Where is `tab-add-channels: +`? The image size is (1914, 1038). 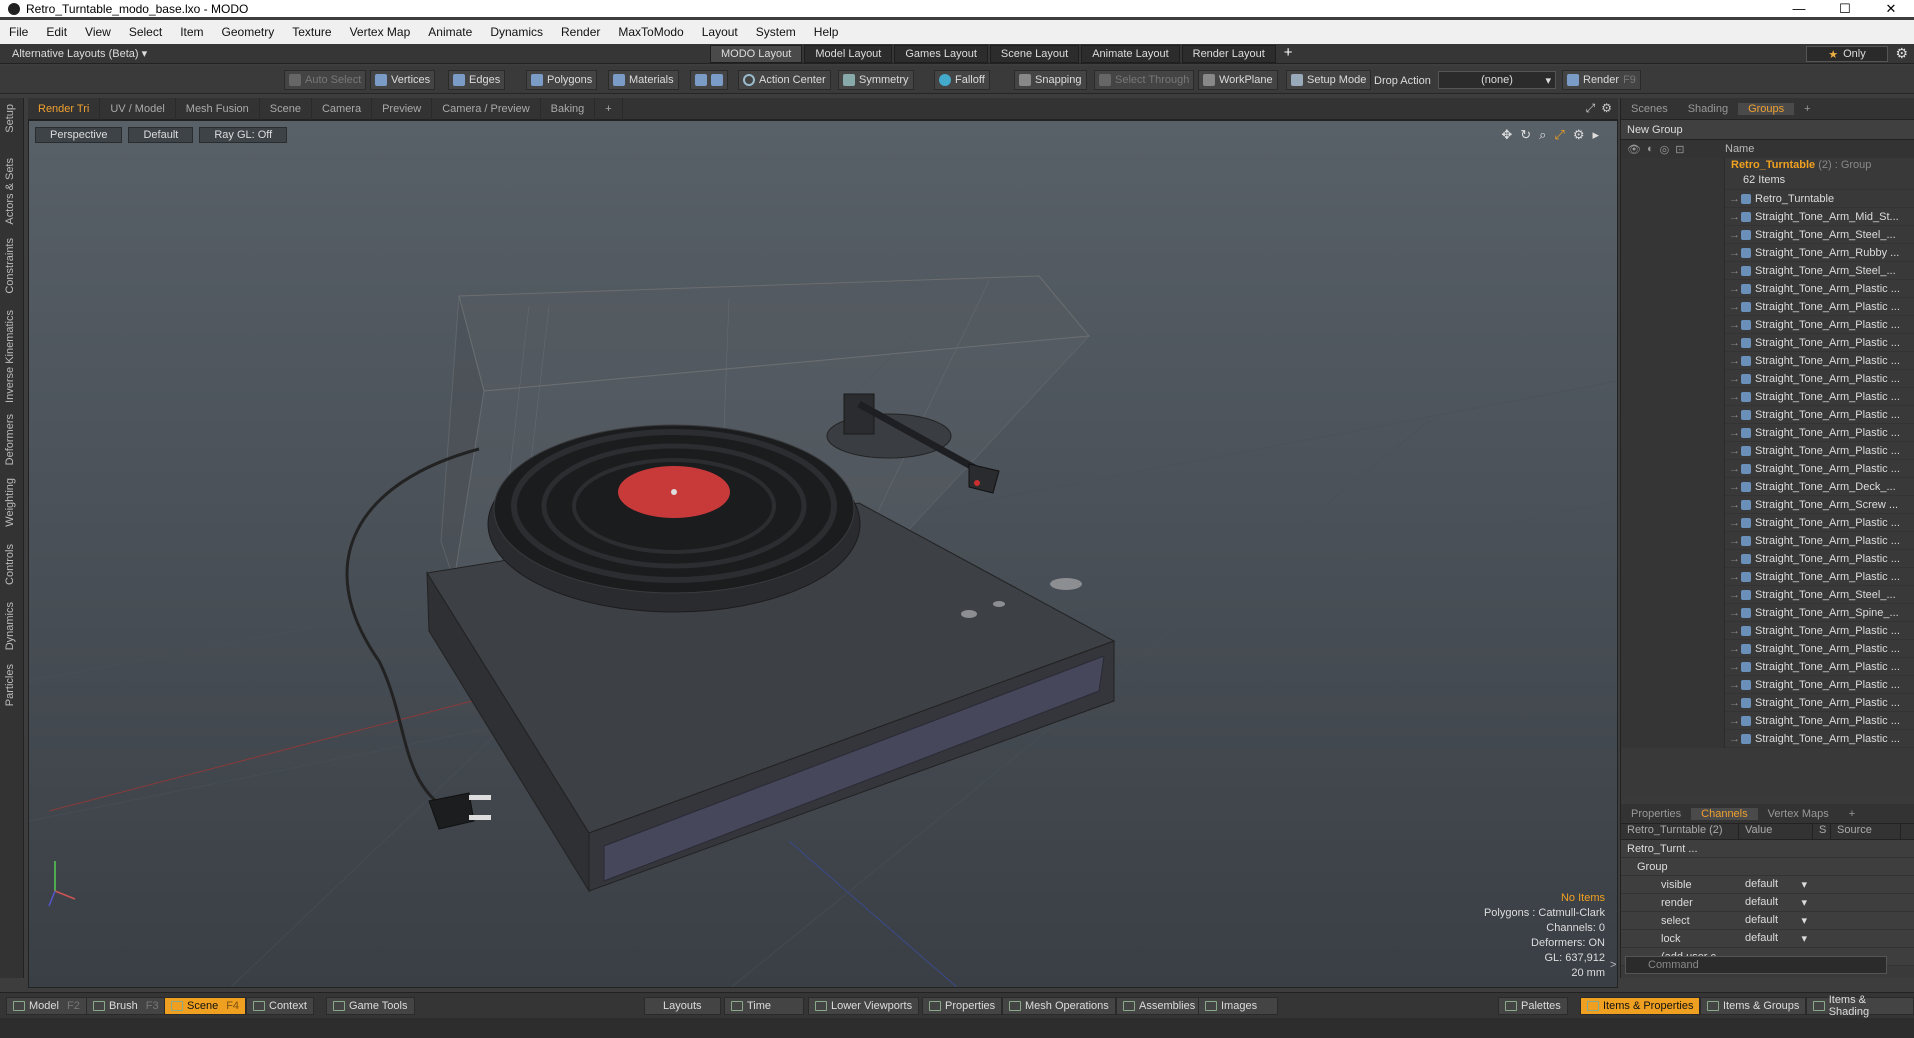
tab-add-channels: + is located at coordinates (1852, 814).